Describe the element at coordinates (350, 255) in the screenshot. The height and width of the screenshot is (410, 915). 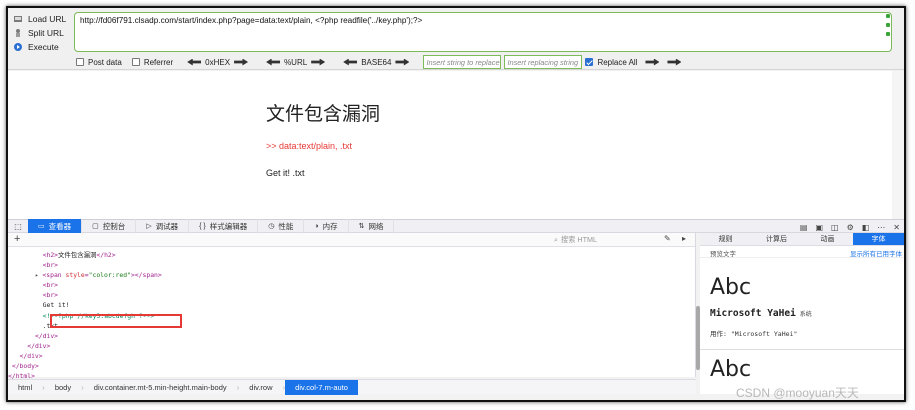
I see `tree-line: <h2>文件包含漏洞</h2>` at that location.